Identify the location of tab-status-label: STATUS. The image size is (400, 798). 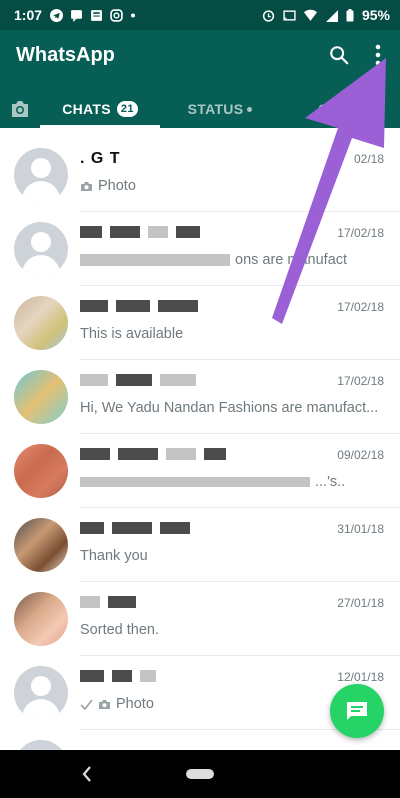
(215, 109).